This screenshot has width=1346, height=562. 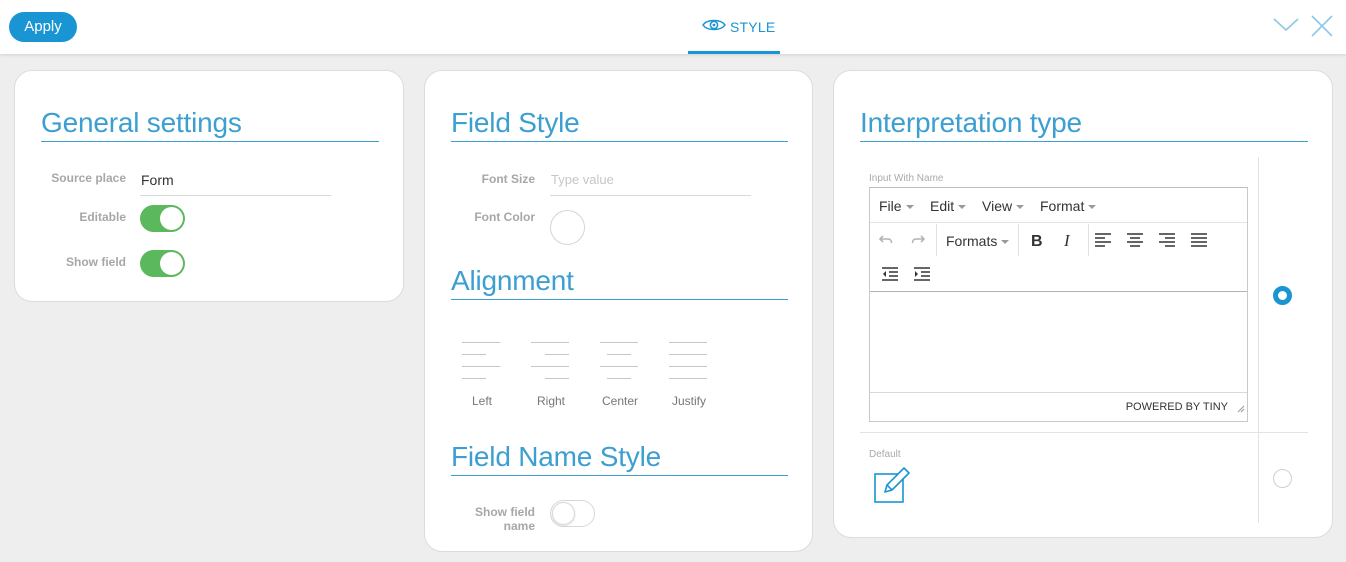 What do you see at coordinates (922, 276) in the screenshot?
I see `indent-icon` at bounding box center [922, 276].